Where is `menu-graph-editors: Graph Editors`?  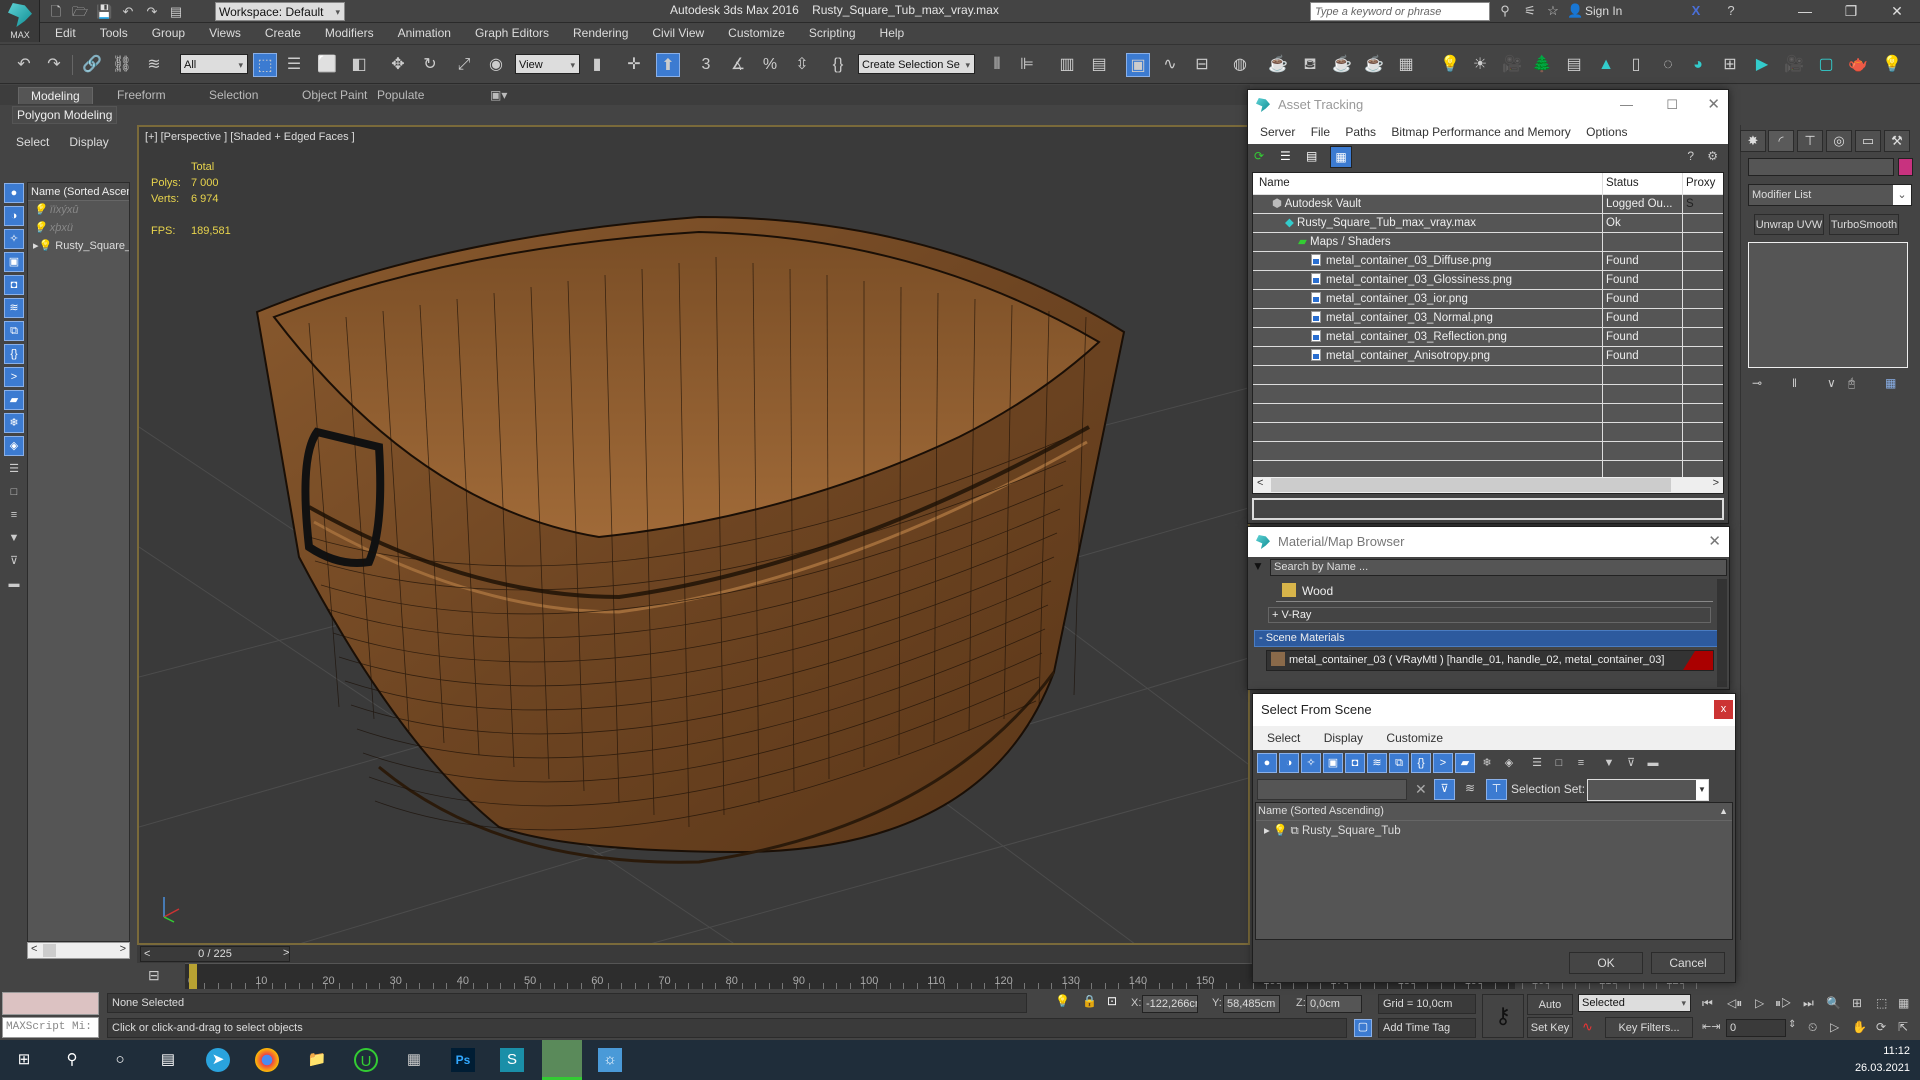 menu-graph-editors: Graph Editors is located at coordinates (512, 33).